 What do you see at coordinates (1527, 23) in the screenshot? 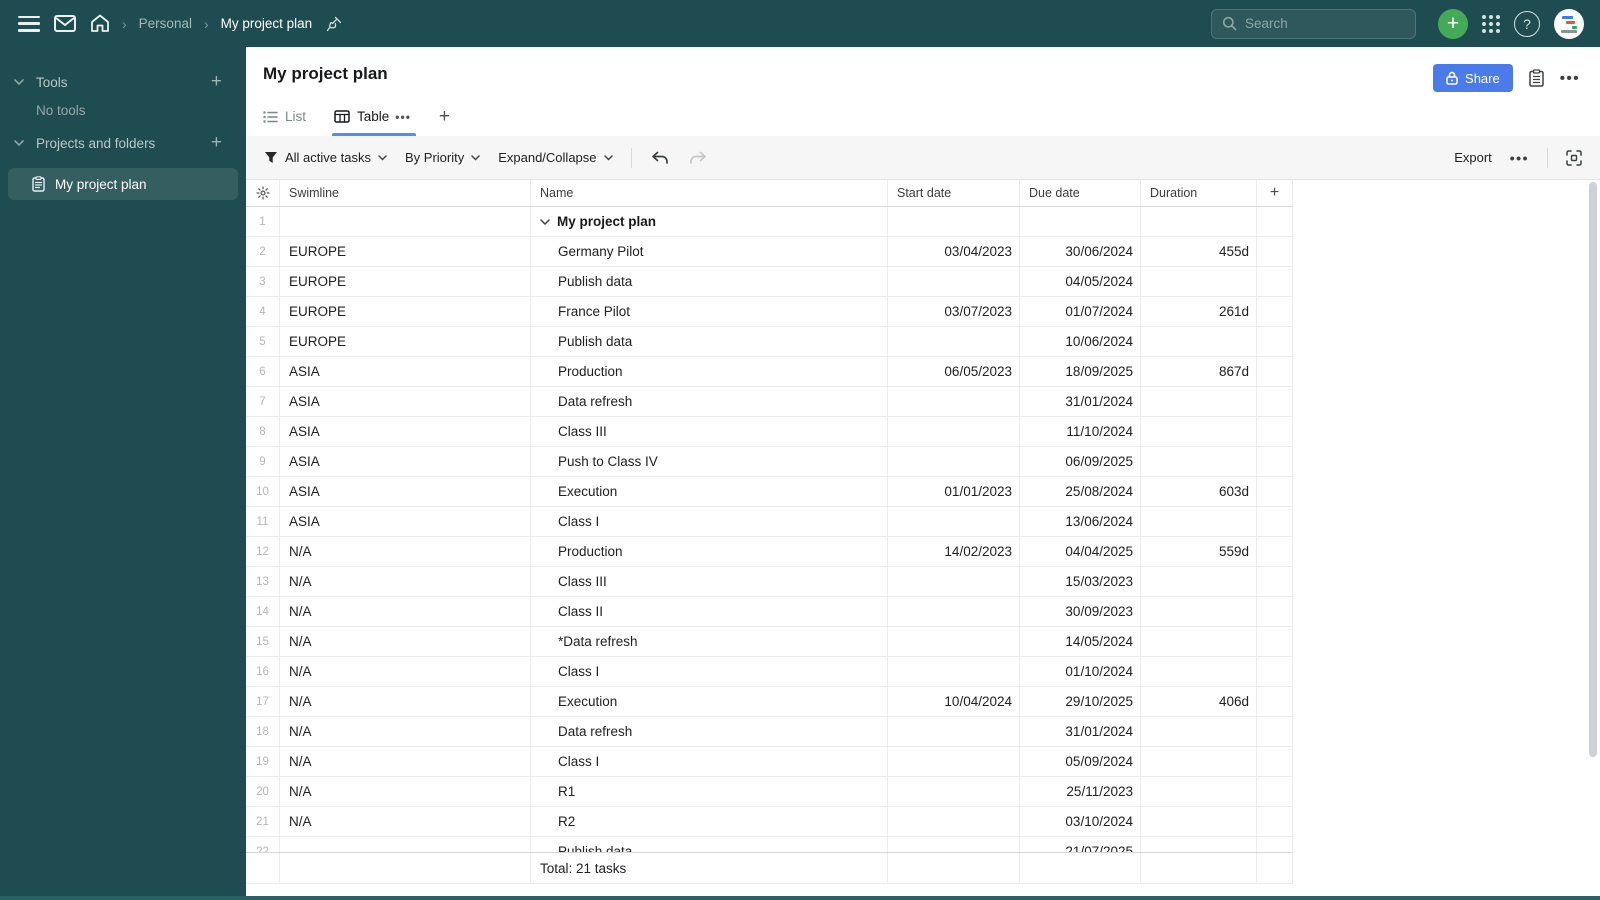
I see `help-icon: ?` at bounding box center [1527, 23].